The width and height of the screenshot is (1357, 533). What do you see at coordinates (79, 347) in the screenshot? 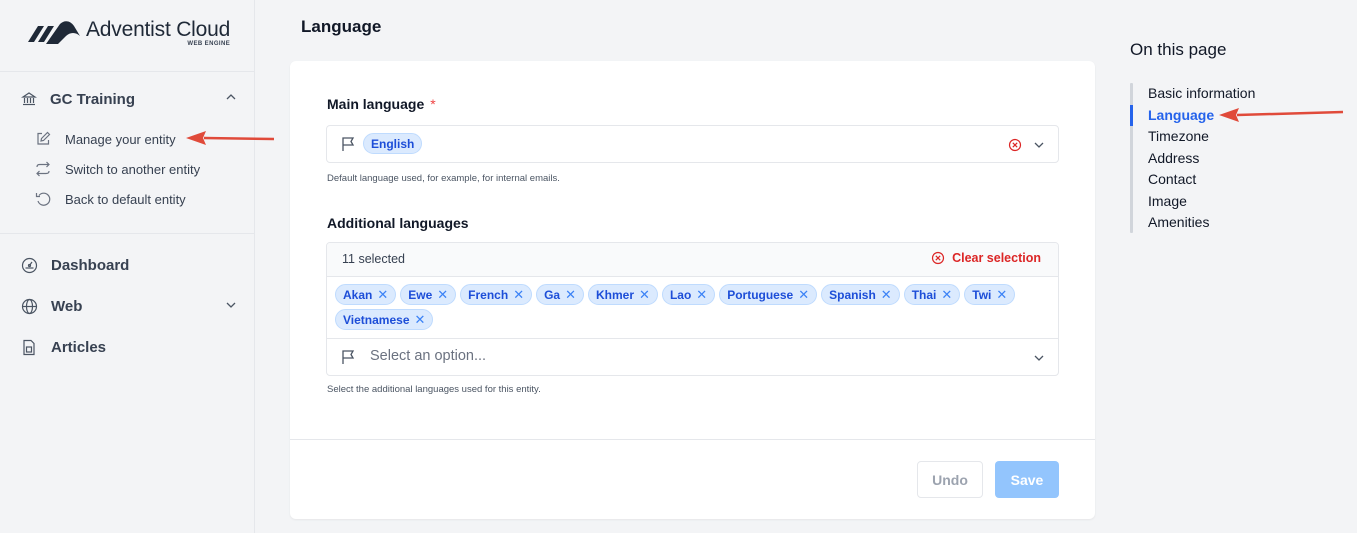
I see `sidebar-item-label: Articles` at bounding box center [79, 347].